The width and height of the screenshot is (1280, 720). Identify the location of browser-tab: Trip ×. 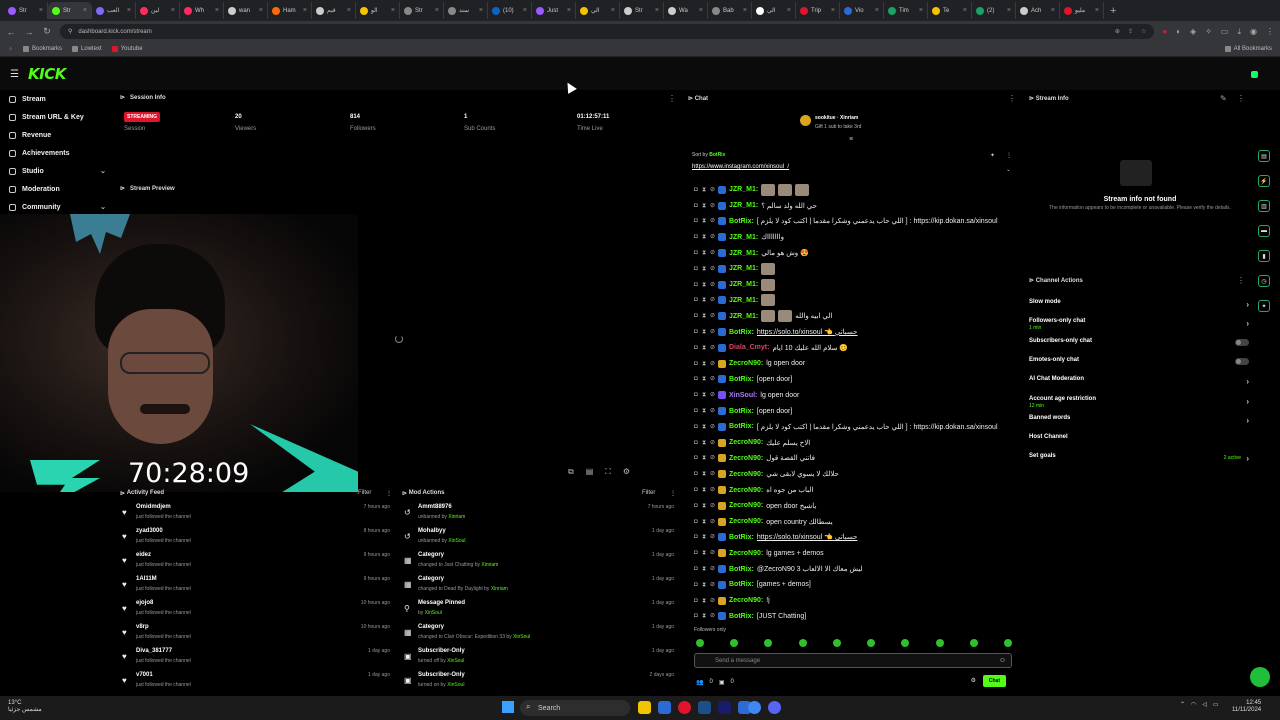
(818, 10).